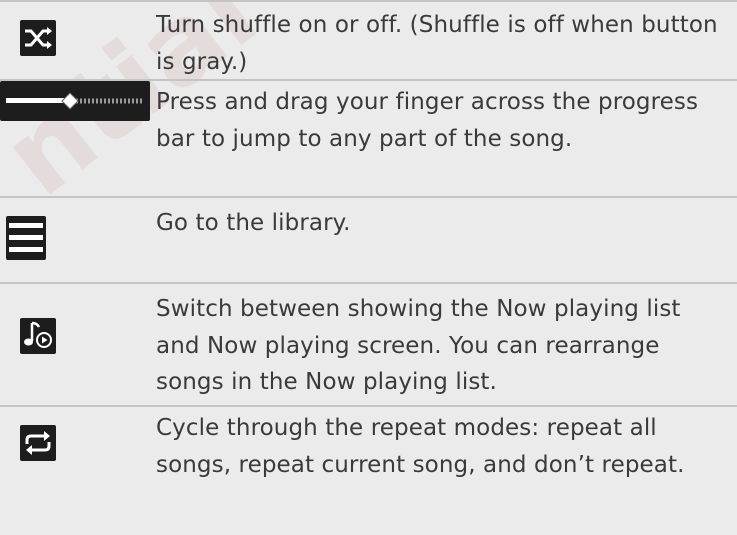 This screenshot has height=535, width=737. What do you see at coordinates (38, 336) in the screenshot?
I see `now-playing-icon` at bounding box center [38, 336].